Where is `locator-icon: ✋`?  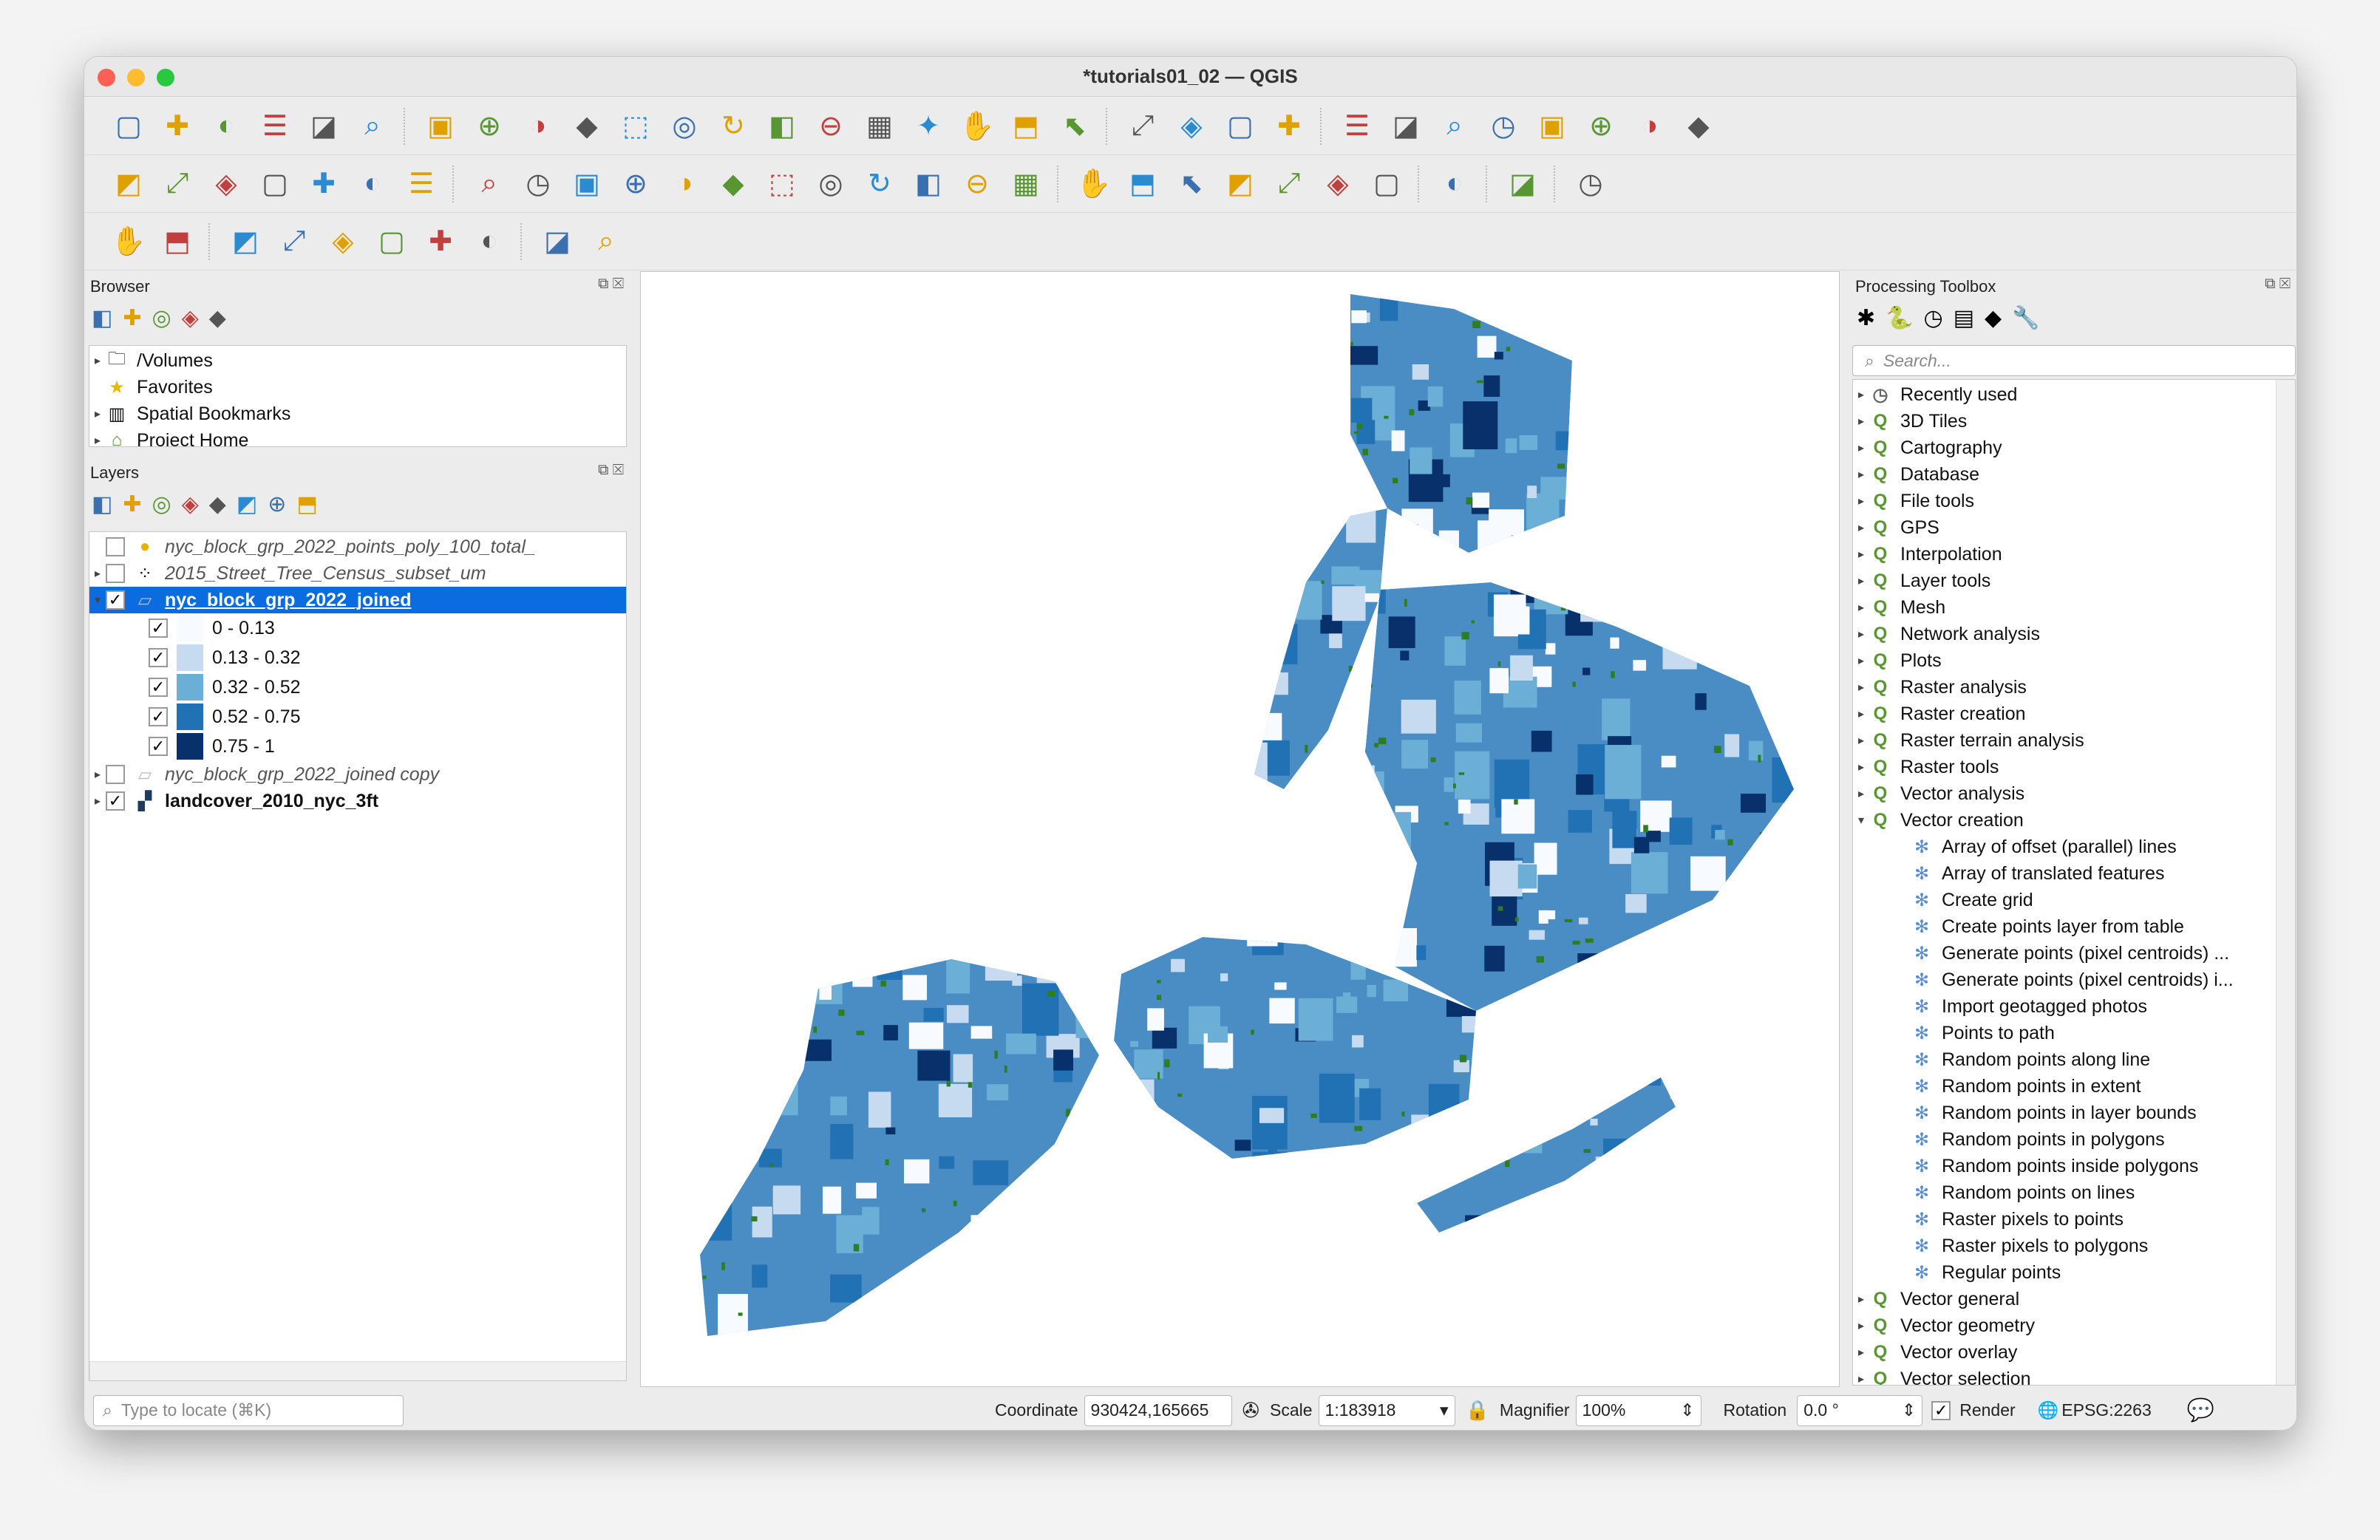
locator-icon: ✋ is located at coordinates (128, 241).